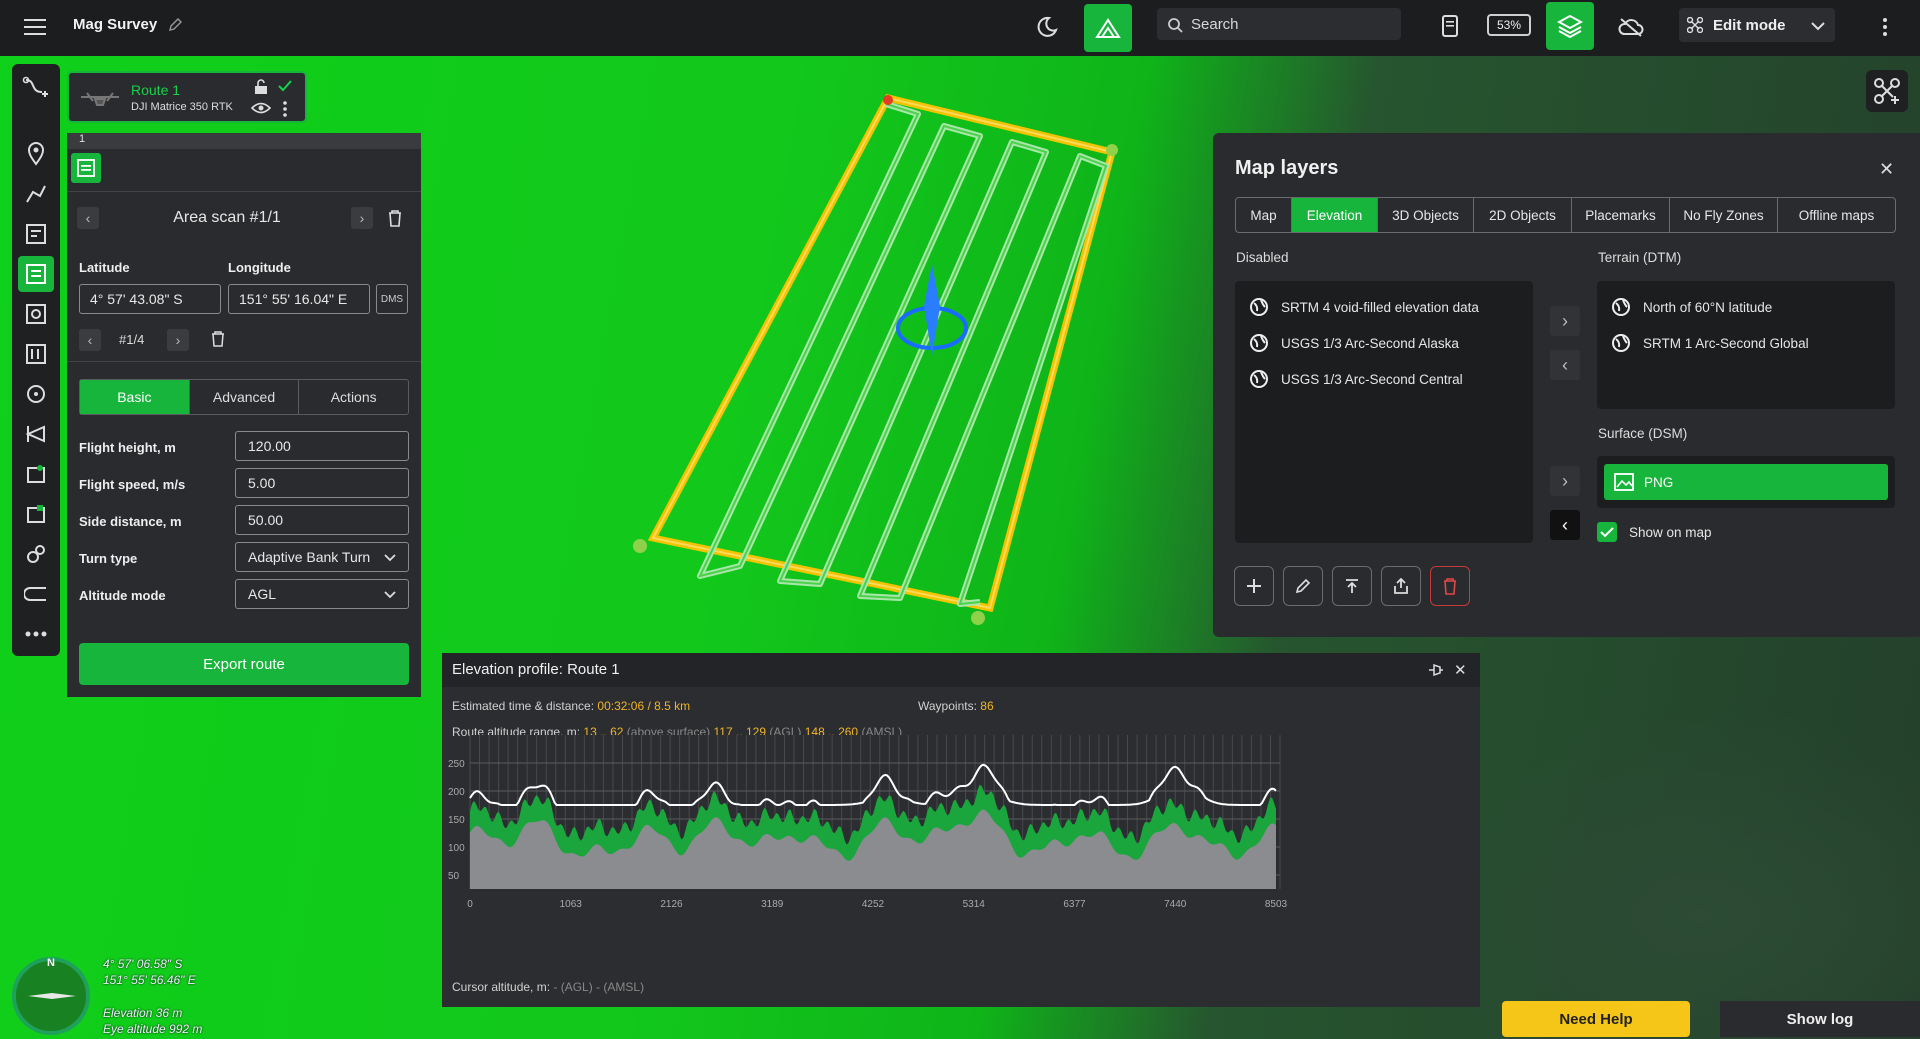 The width and height of the screenshot is (1920, 1039). Describe the element at coordinates (960, 28) in the screenshot. I see `top-bar: Mag Survey Search 53% Edit mode` at that location.